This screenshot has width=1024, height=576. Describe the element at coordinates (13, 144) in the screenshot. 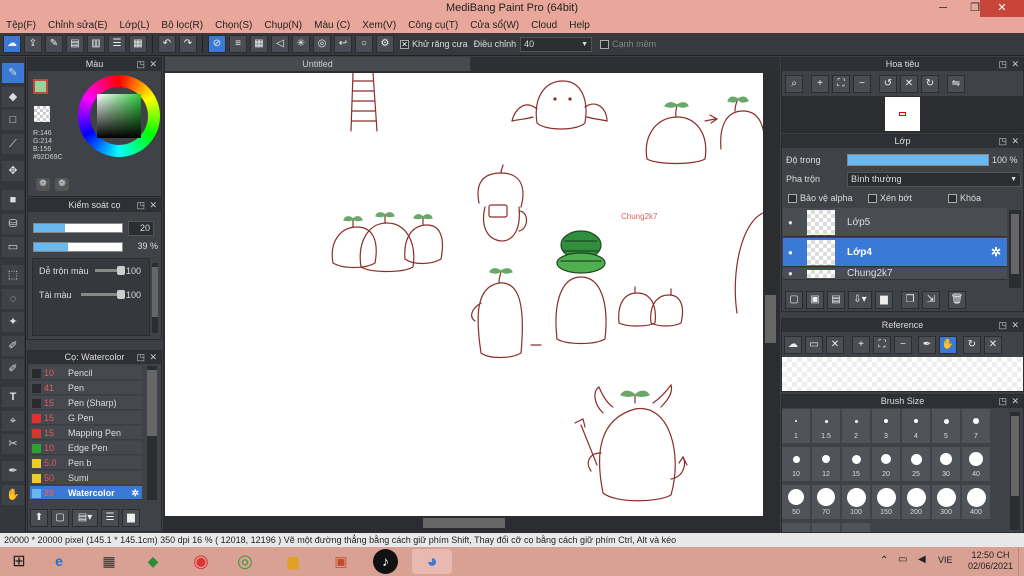

I see `line-tool-icon: ⟋` at that location.